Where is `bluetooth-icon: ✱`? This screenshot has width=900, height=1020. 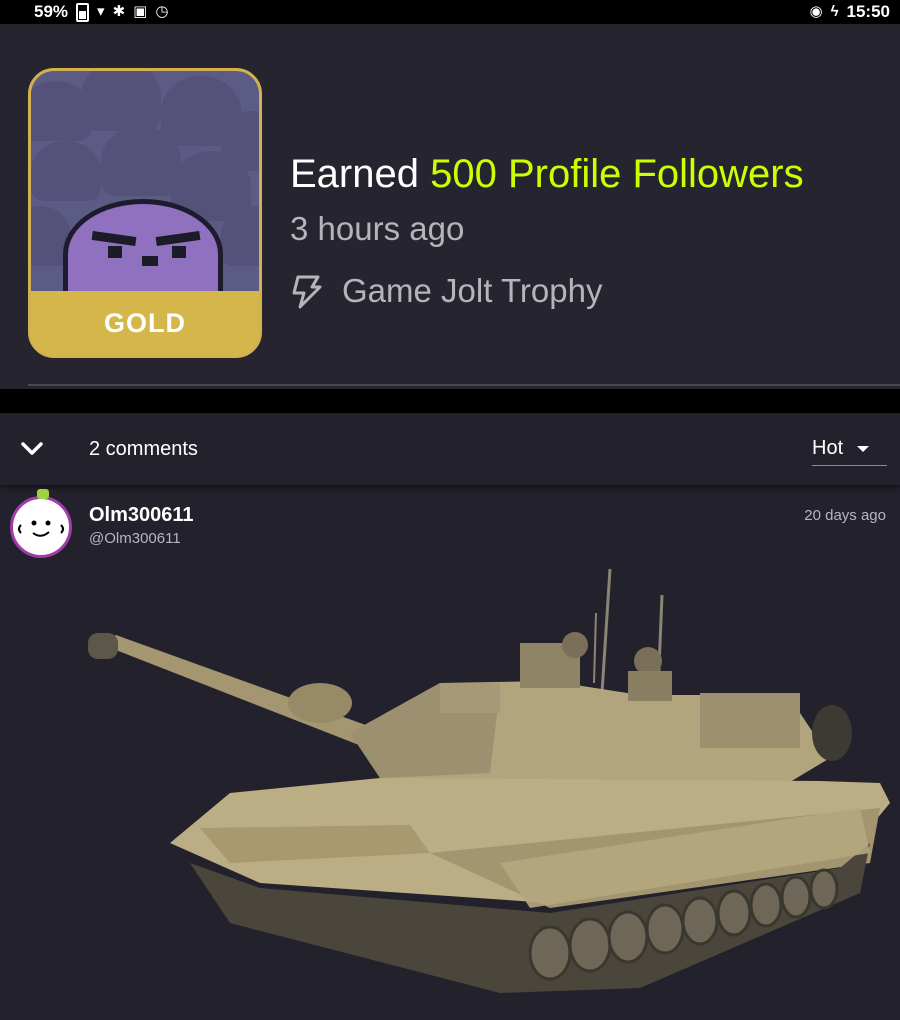
bluetooth-icon: ✱ is located at coordinates (119, 11).